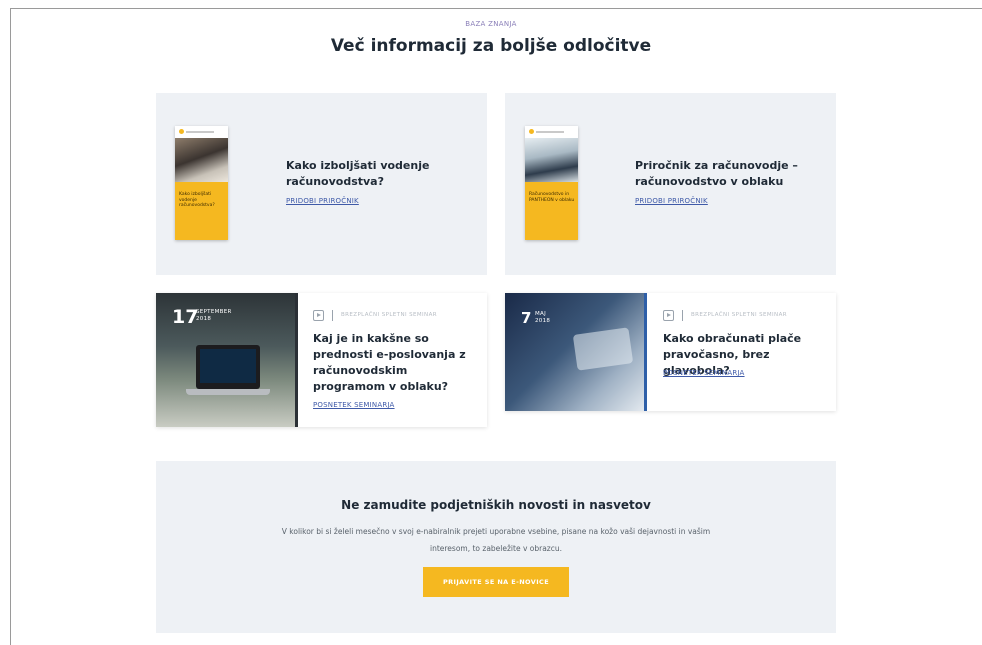 The image size is (982, 645). Describe the element at coordinates (543, 317) in the screenshot. I see `seminar-month-year: MAJ 2018` at that location.